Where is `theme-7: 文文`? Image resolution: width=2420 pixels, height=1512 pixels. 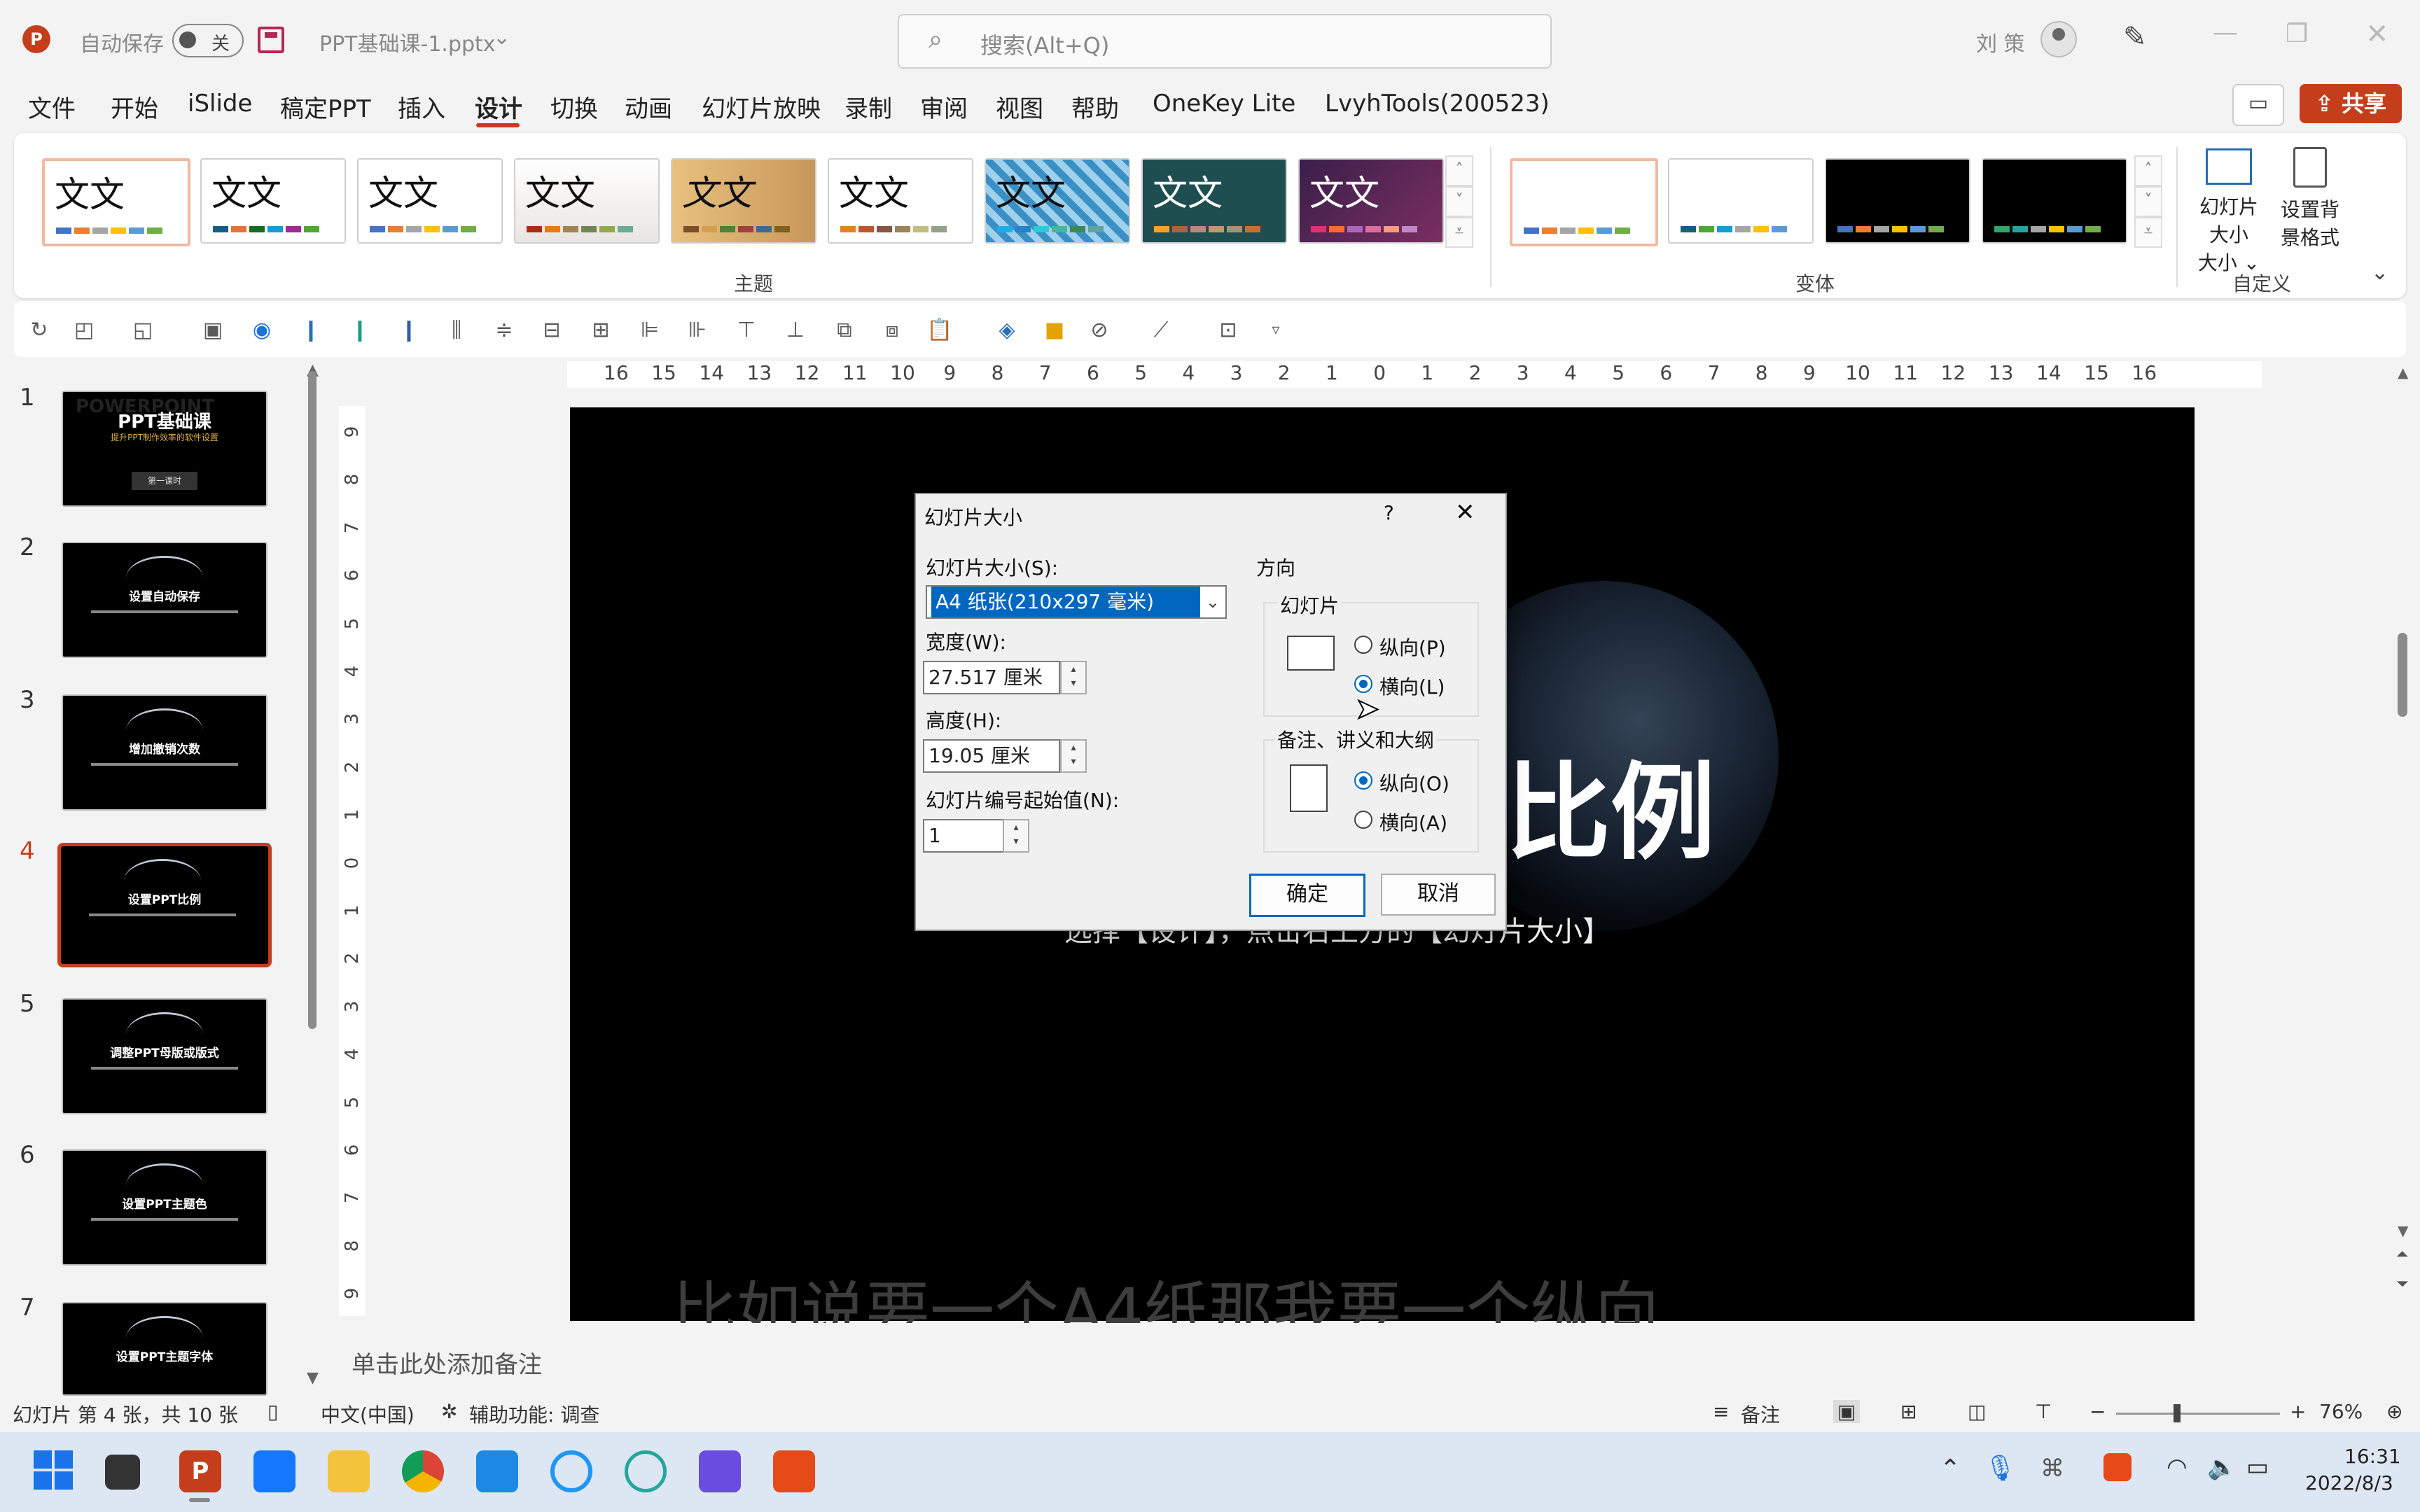
theme-7: 文文 is located at coordinates (1057, 201).